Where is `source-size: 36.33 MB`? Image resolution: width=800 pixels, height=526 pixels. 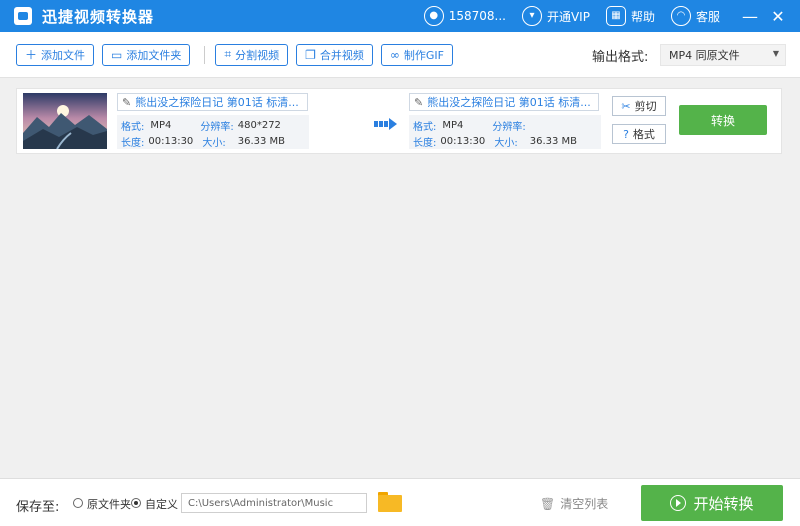 source-size: 36.33 MB is located at coordinates (261, 141).